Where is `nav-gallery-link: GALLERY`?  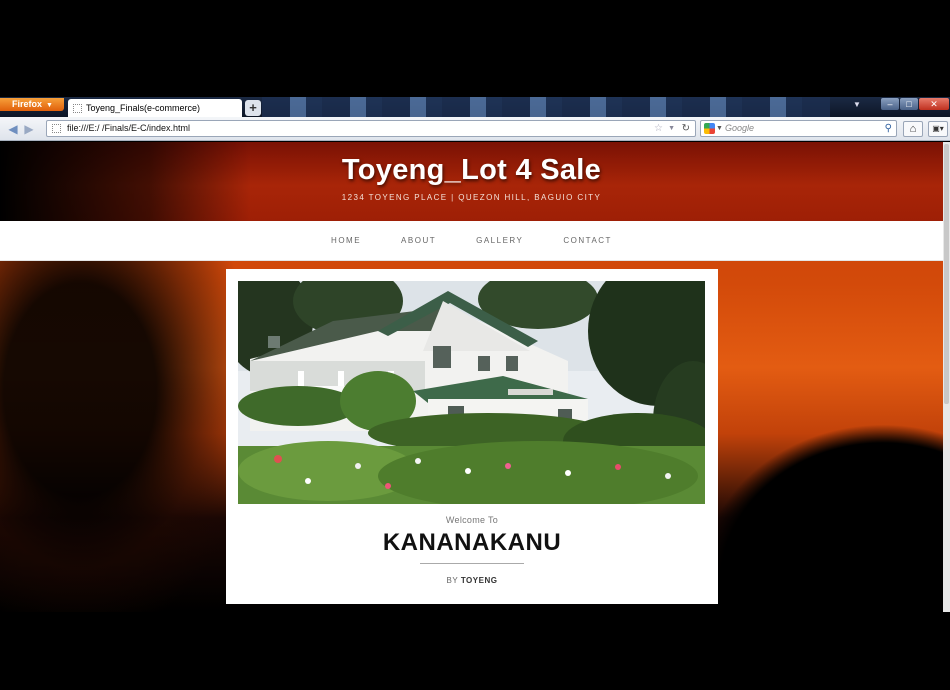
nav-gallery-link: GALLERY is located at coordinates (499, 241).